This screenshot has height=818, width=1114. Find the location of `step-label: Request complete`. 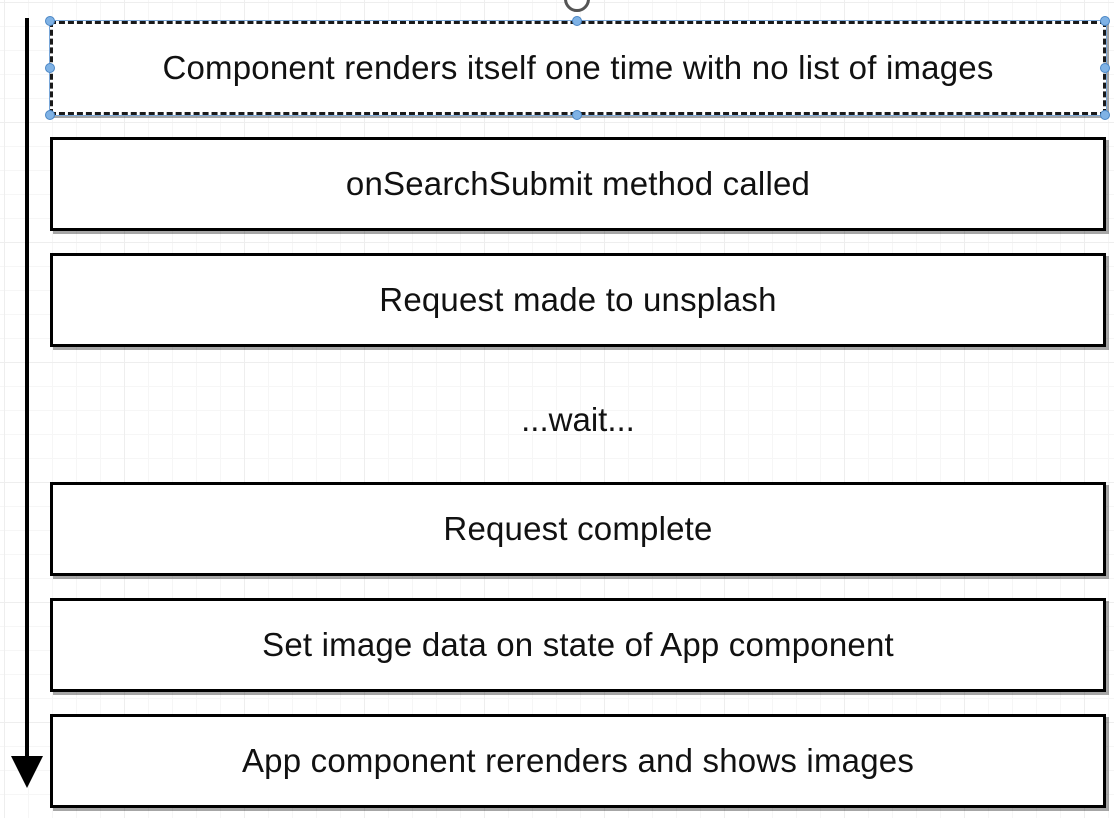

step-label: Request complete is located at coordinates (578, 528).